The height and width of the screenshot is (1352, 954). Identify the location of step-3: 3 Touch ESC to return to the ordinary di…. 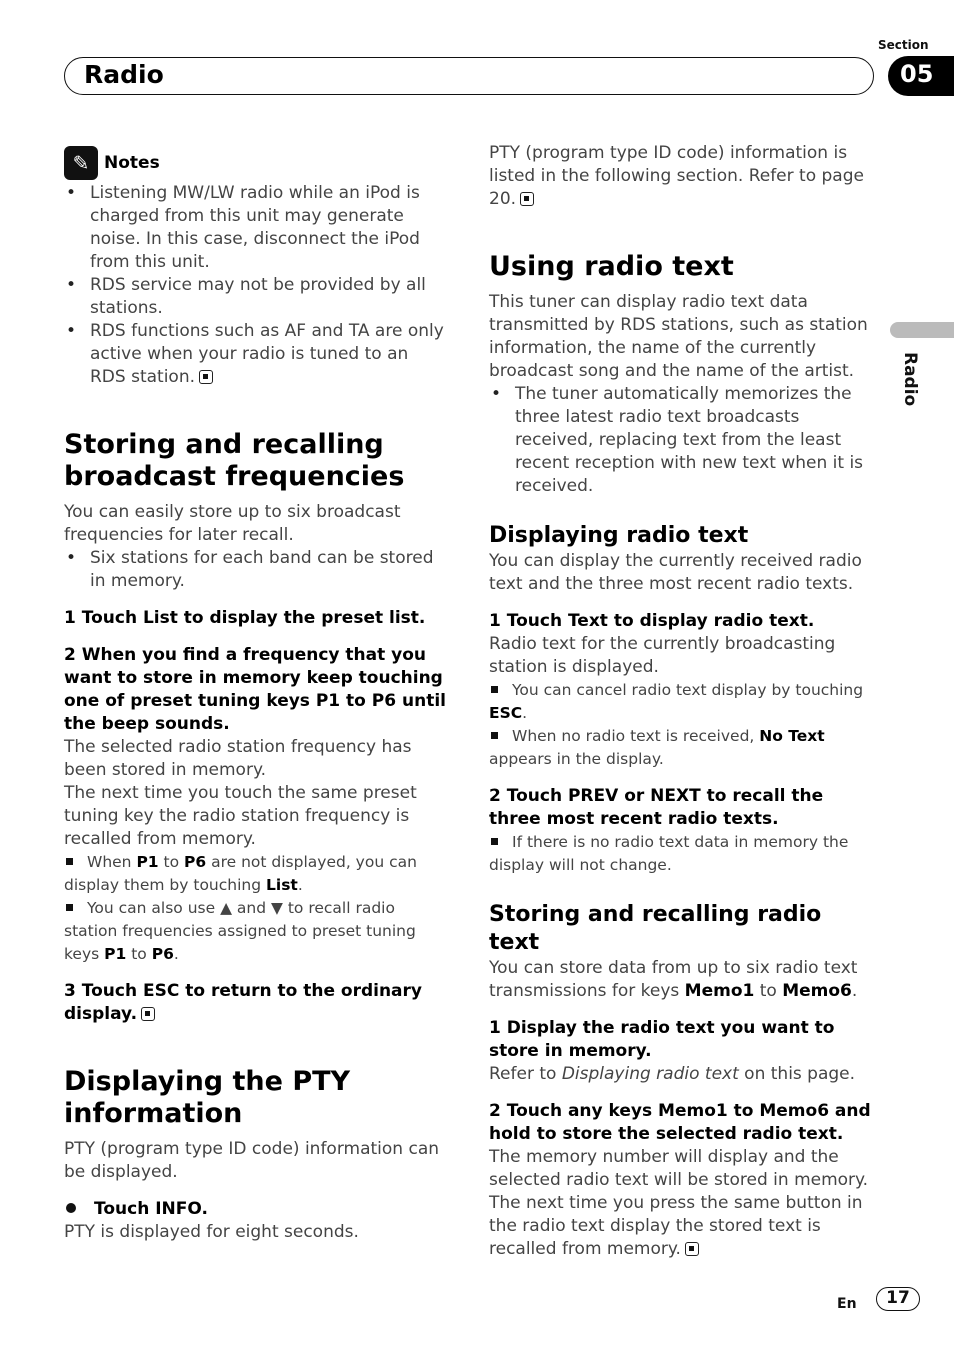
(243, 1002).